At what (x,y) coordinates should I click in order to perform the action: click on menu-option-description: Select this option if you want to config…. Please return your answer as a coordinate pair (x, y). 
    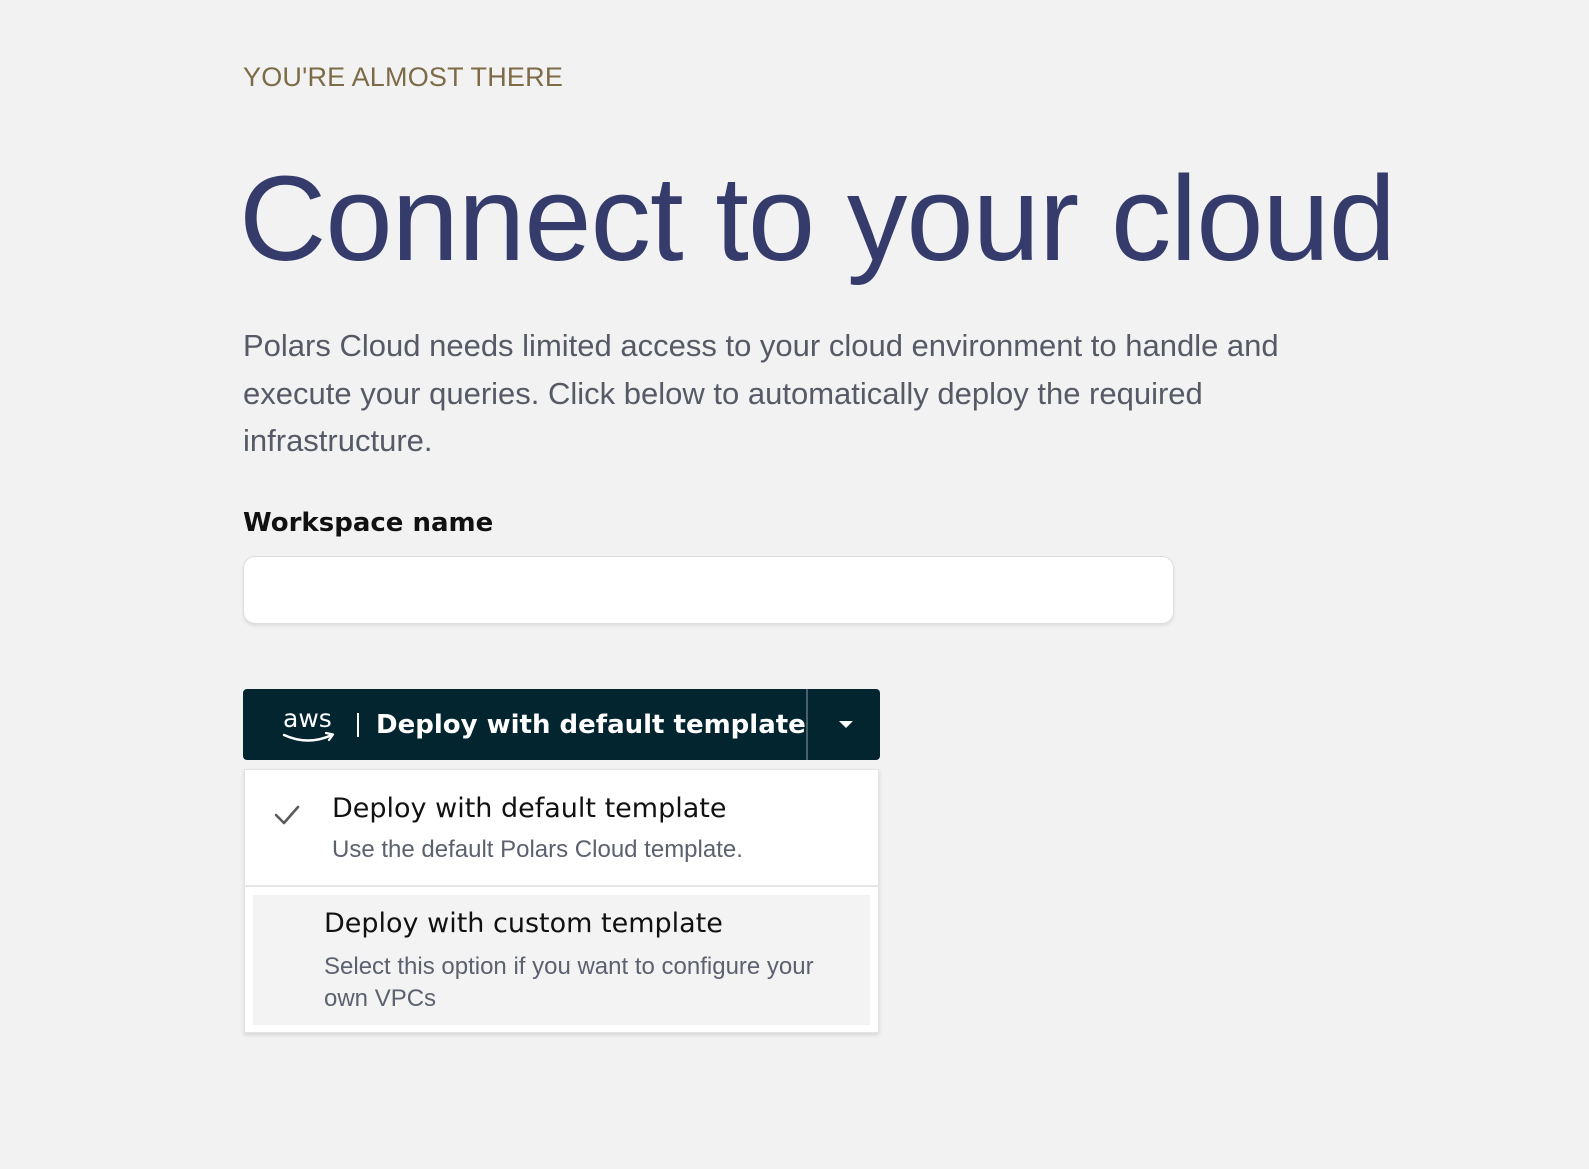
    Looking at the image, I should click on (569, 982).